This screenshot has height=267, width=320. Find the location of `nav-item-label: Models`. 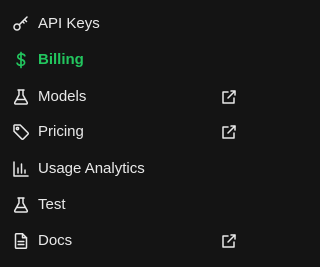

nav-item-label: Models is located at coordinates (62, 96).